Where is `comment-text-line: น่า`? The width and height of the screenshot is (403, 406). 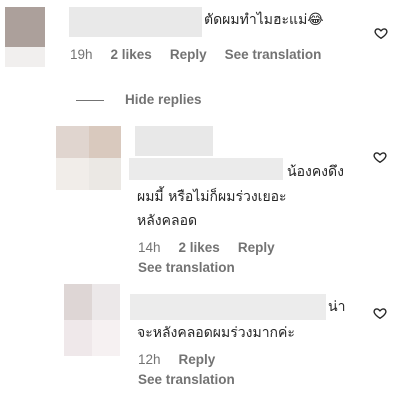 comment-text-line: น่า is located at coordinates (337, 307).